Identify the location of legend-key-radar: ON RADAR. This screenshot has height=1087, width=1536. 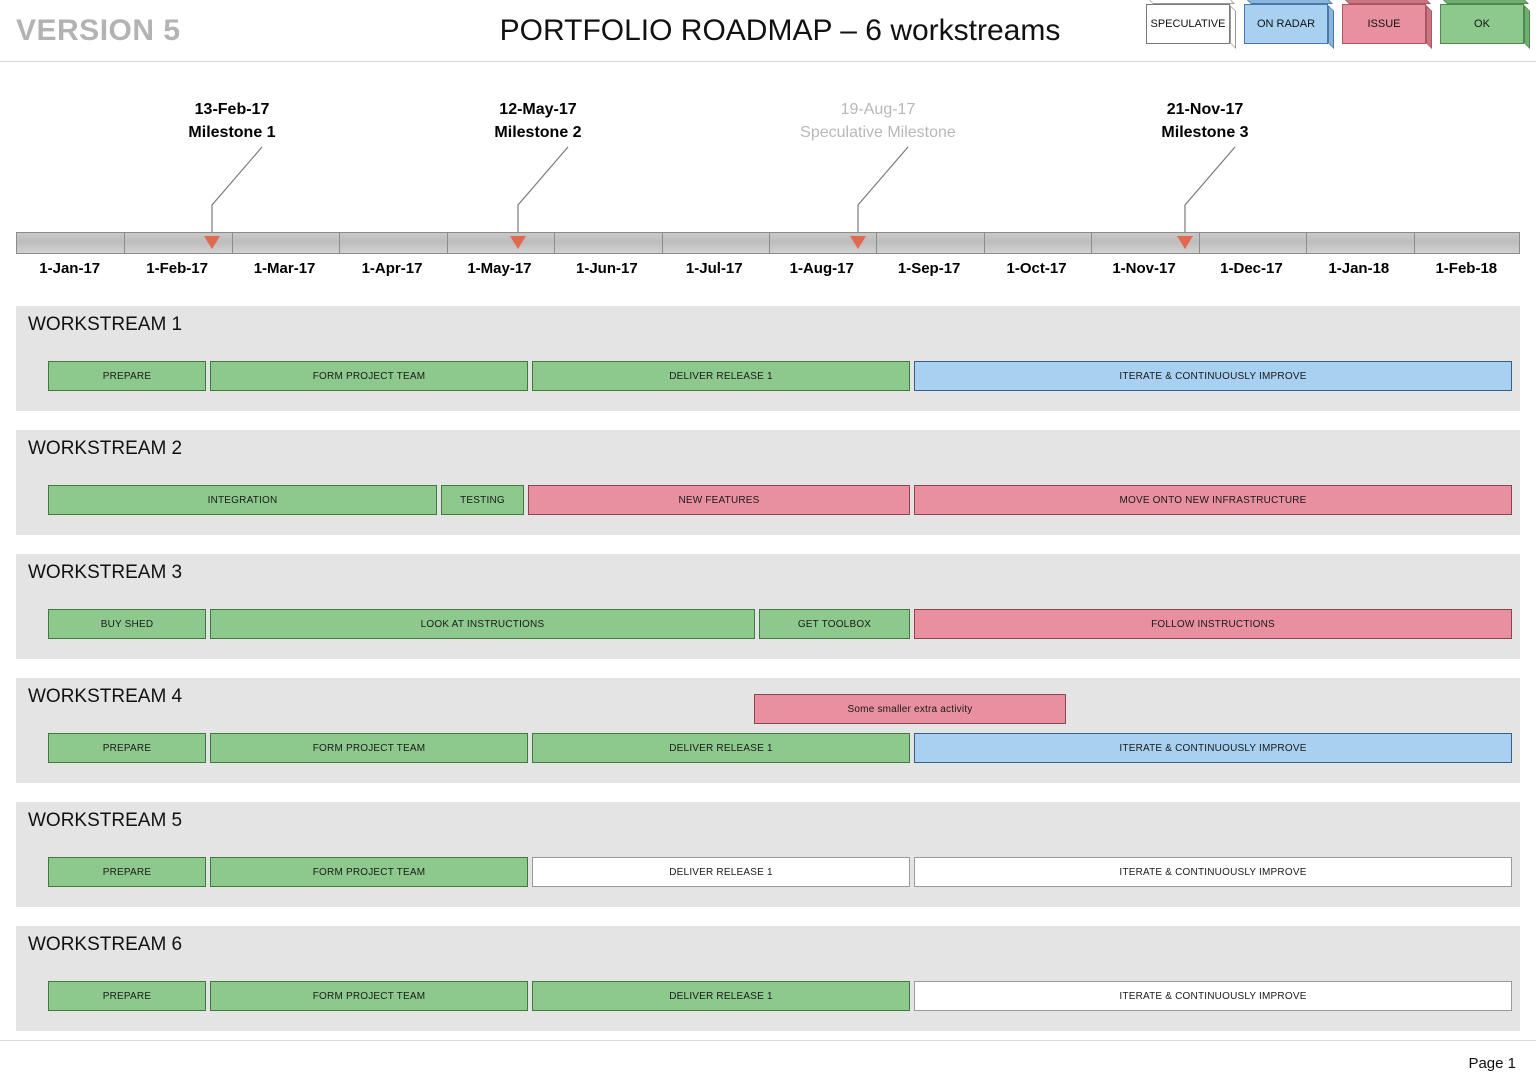
(1286, 24).